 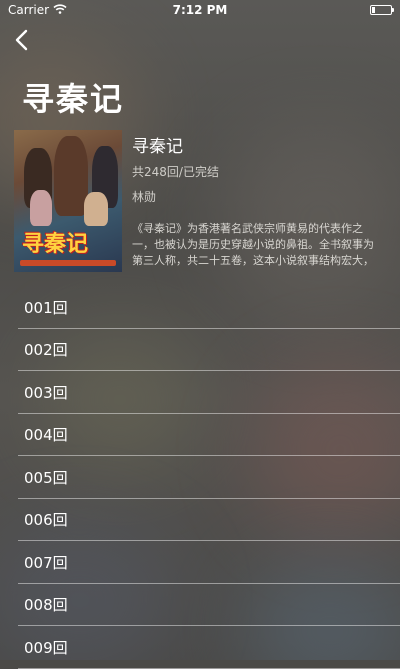 I want to click on episode-item: 005回, so click(x=200, y=477).